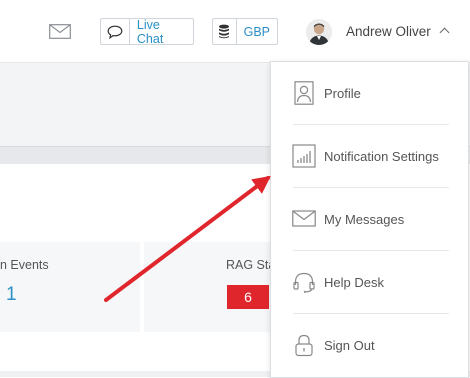 The image size is (470, 378). I want to click on coins-icon, so click(225, 31).